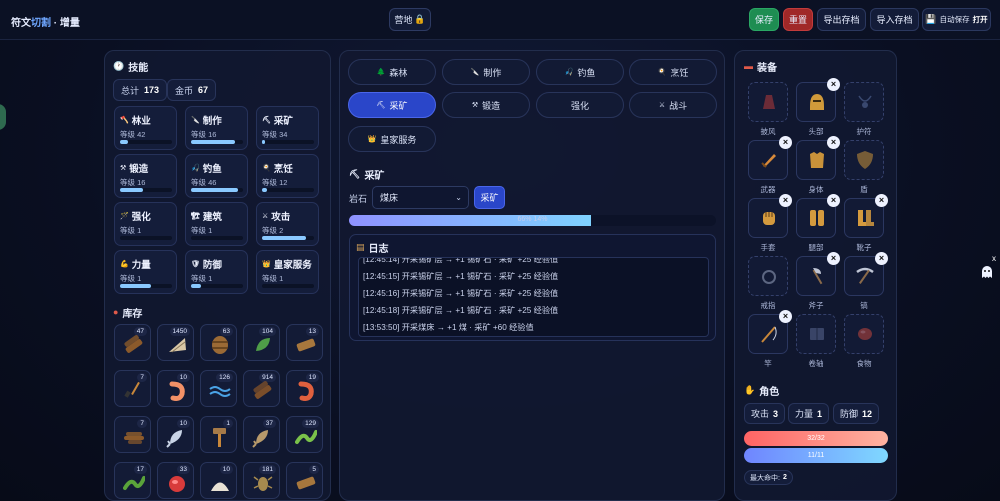 The height and width of the screenshot is (501, 1000). Describe the element at coordinates (177, 345) in the screenshot. I see `plank-icon` at that location.